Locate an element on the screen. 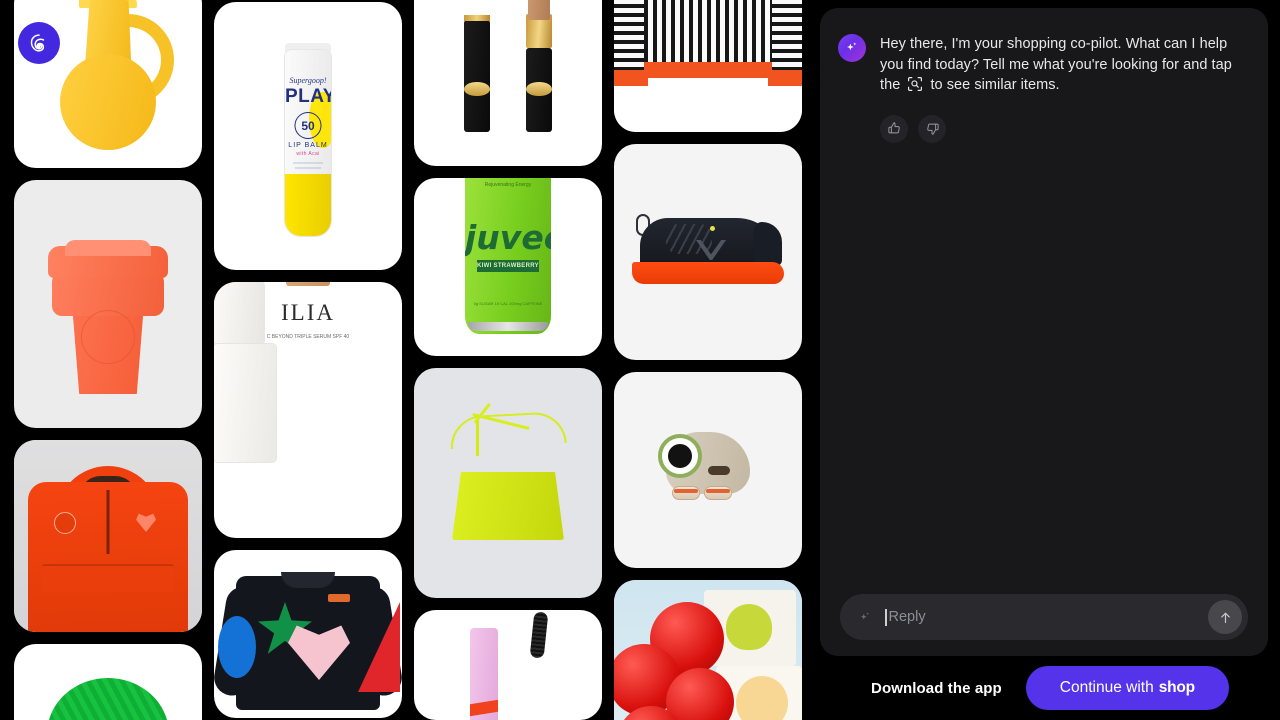 Image resolution: width=1280 pixels, height=720 pixels. thumbs-down-button is located at coordinates (932, 128).